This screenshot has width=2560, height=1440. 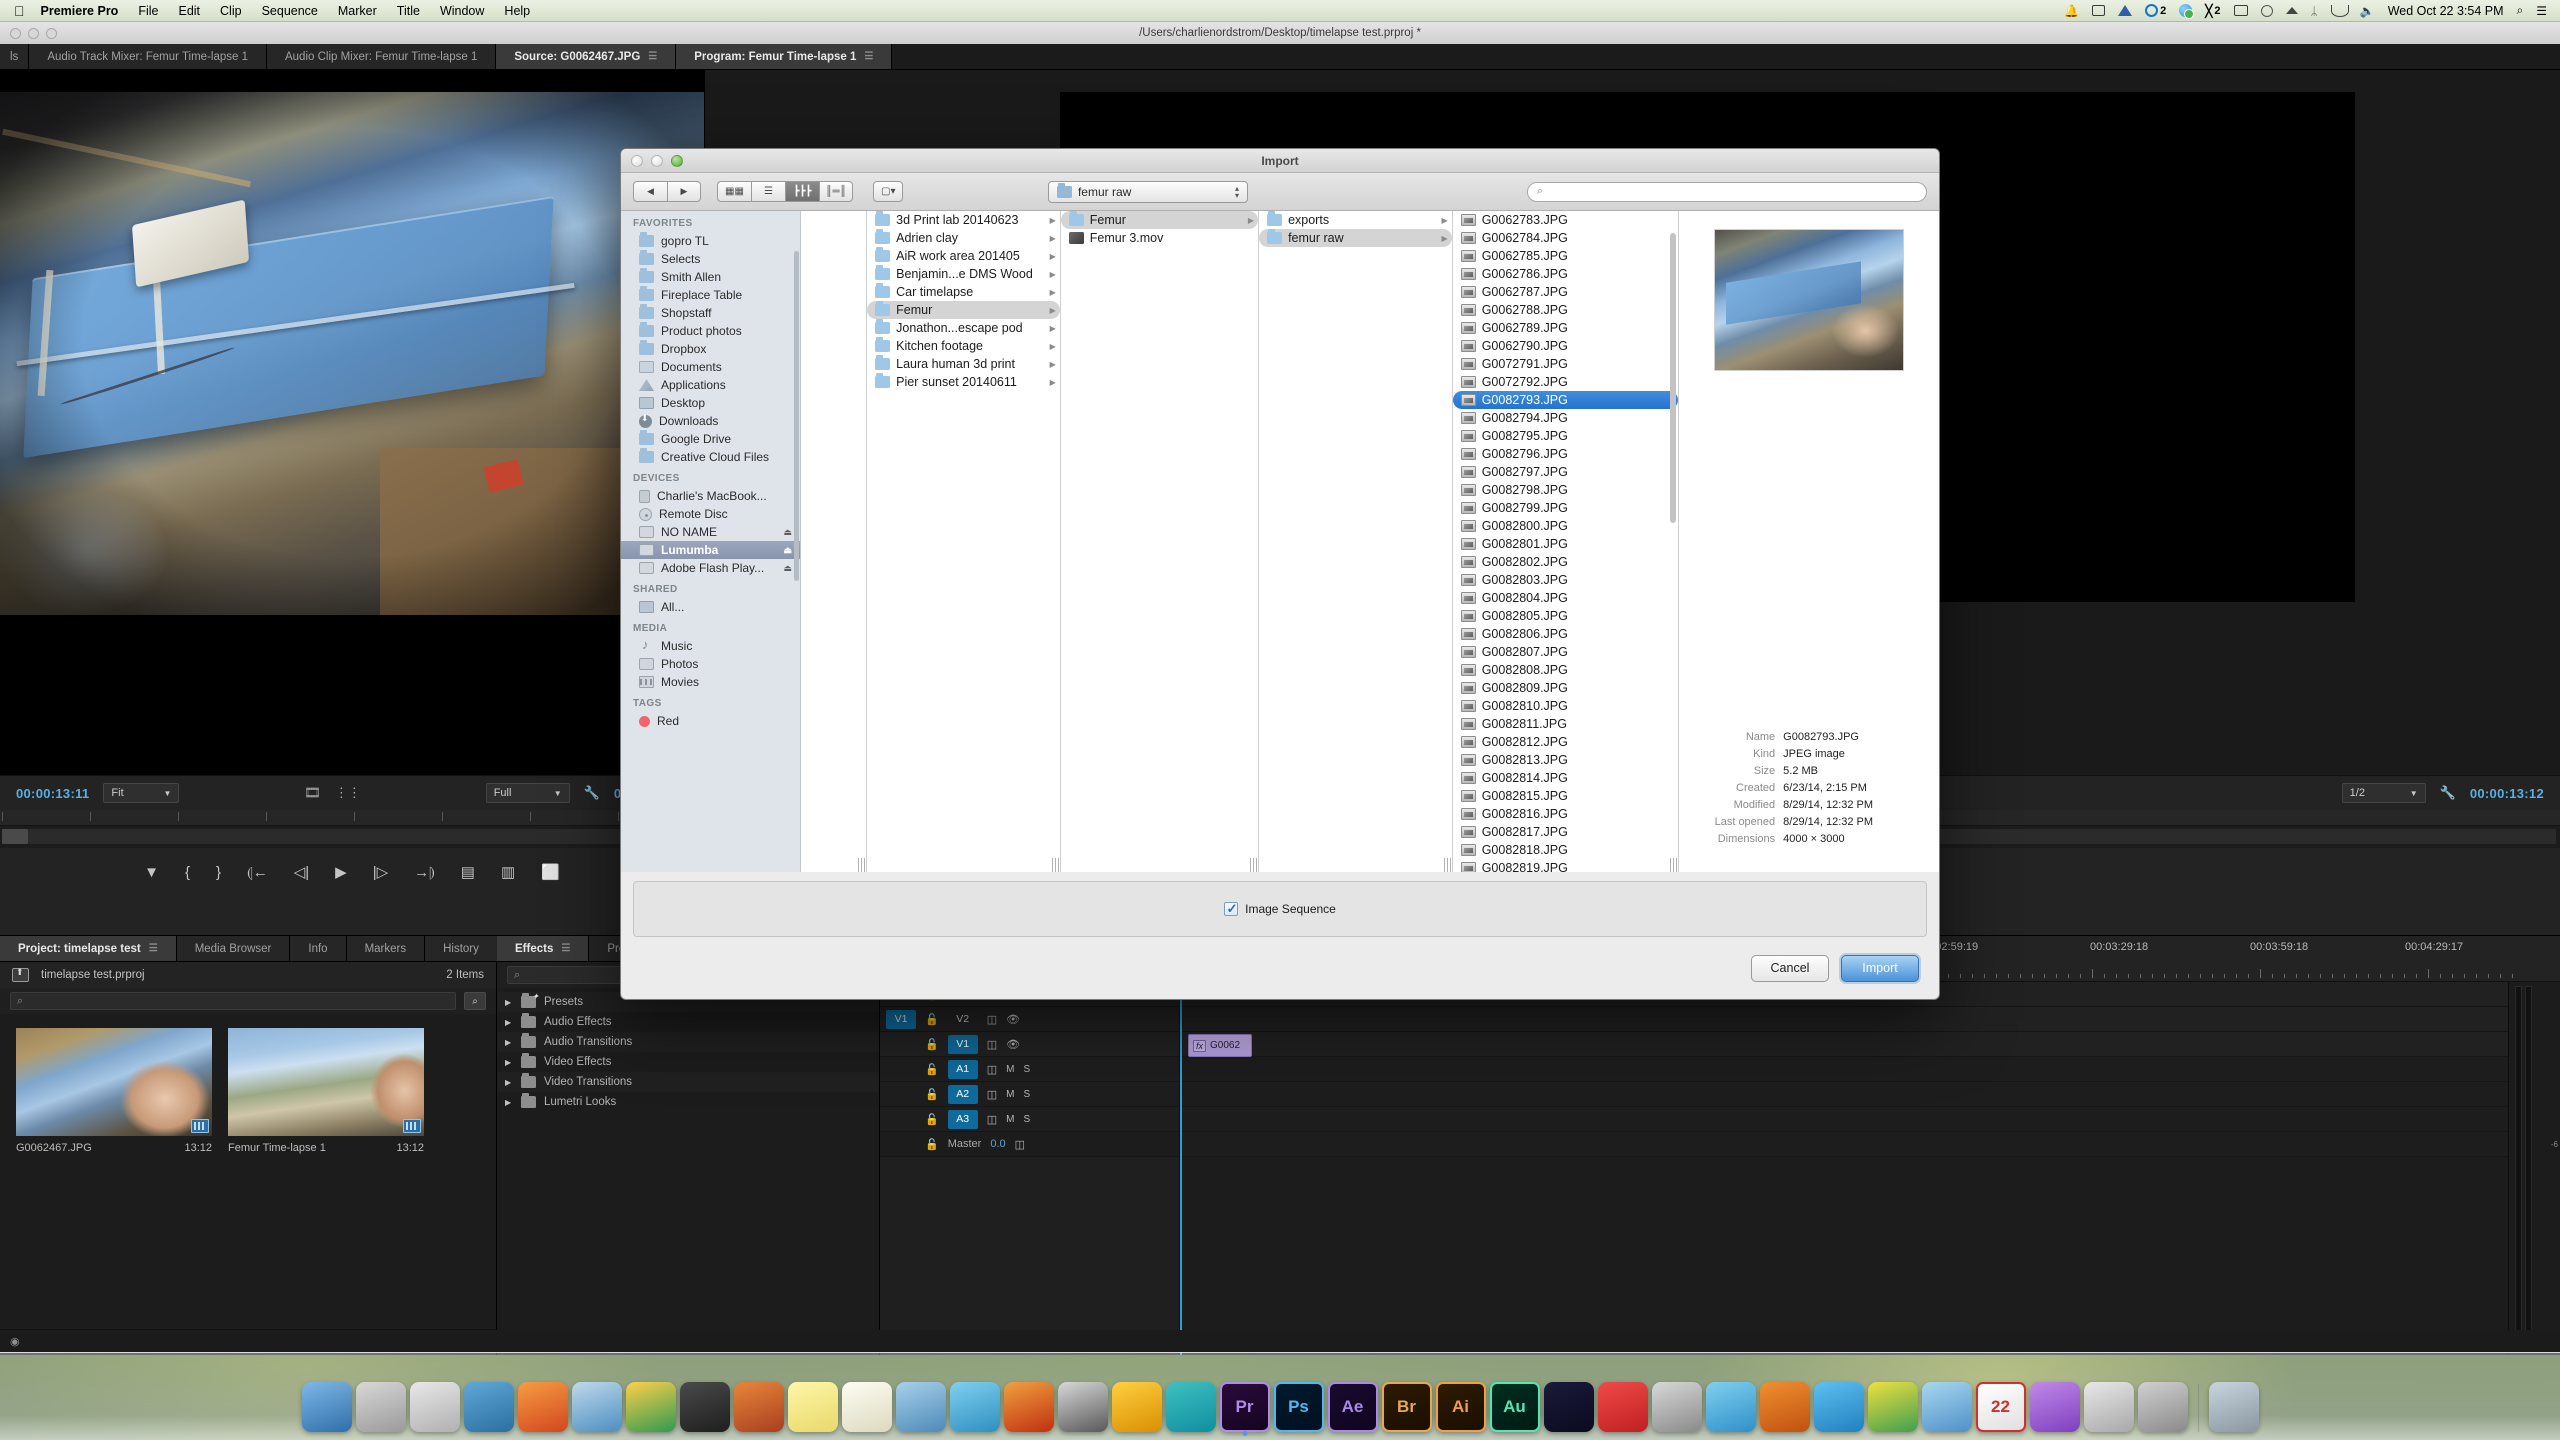 I want to click on file-row: G0082813.JPG, so click(x=1566, y=760).